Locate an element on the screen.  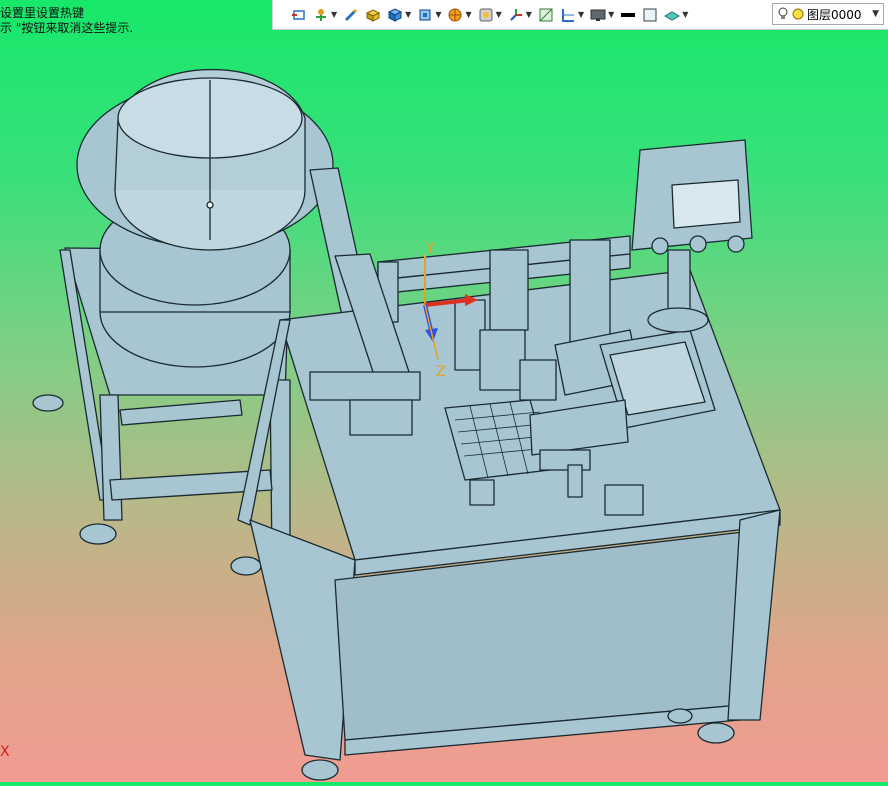
extrude-button is located at coordinates (373, 15).